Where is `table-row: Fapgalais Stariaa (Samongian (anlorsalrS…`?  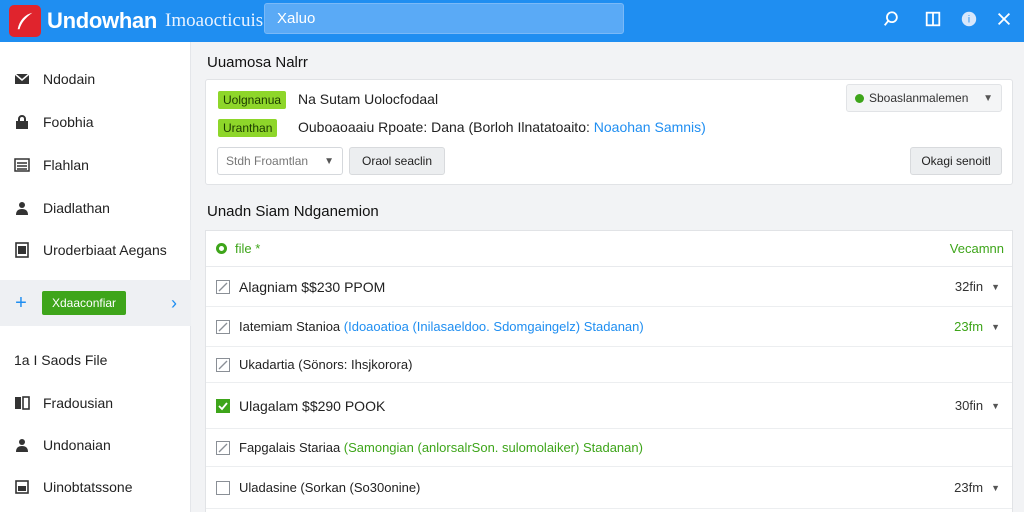
table-row: Fapgalais Stariaa (Samongian (anlorsalrS… is located at coordinates (609, 448).